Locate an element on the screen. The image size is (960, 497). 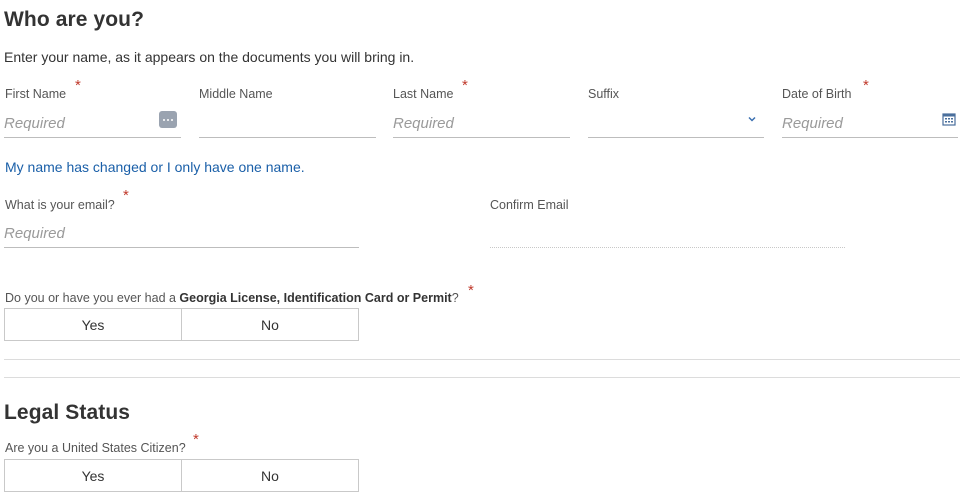
confirm-email-field is located at coordinates (667, 234).